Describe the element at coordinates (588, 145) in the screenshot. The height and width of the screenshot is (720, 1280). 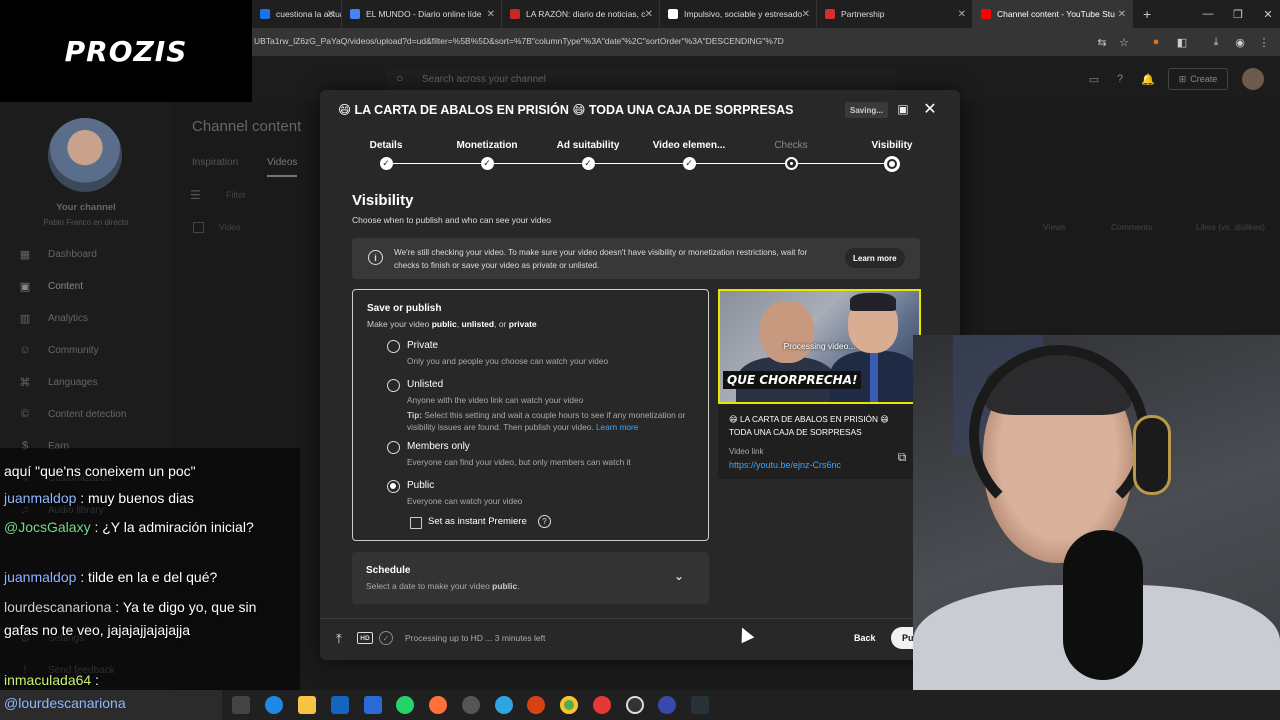
I see `step-label: Ad suitability` at that location.